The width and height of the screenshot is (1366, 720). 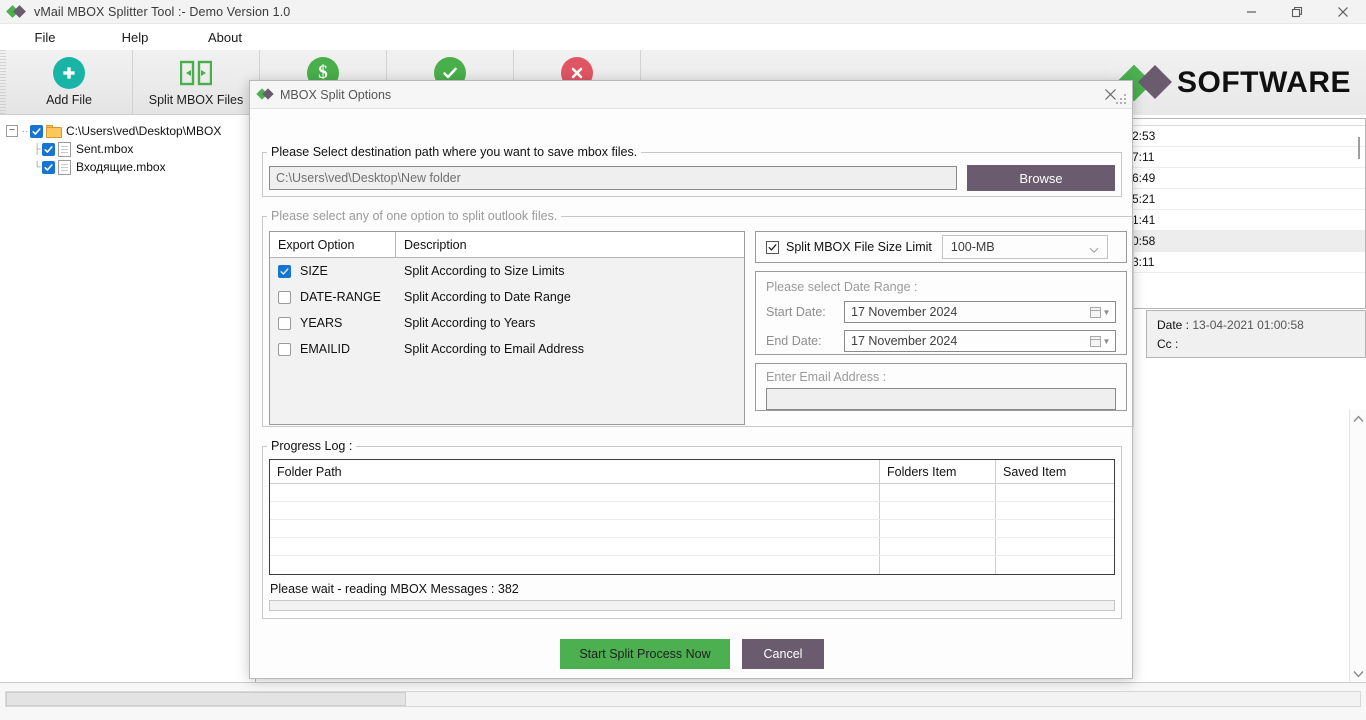 What do you see at coordinates (1246, 220) in the screenshot?
I see `mail-list-item: 1:41` at bounding box center [1246, 220].